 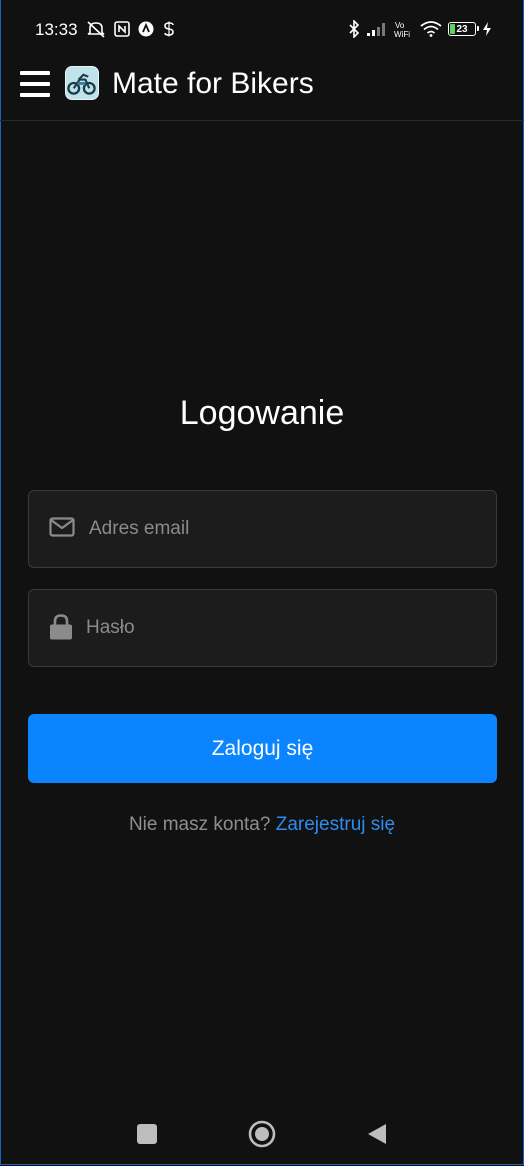 I want to click on no-account-text: Nie masz konta?, so click(x=199, y=824).